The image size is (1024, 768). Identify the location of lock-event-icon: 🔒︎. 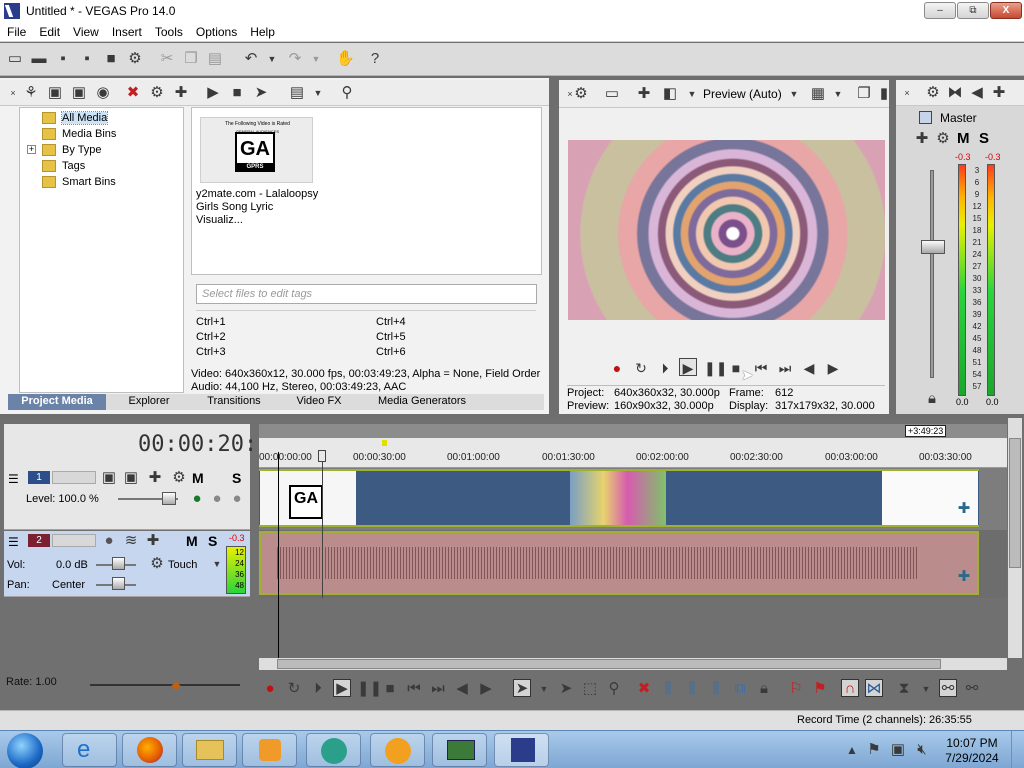
(764, 689).